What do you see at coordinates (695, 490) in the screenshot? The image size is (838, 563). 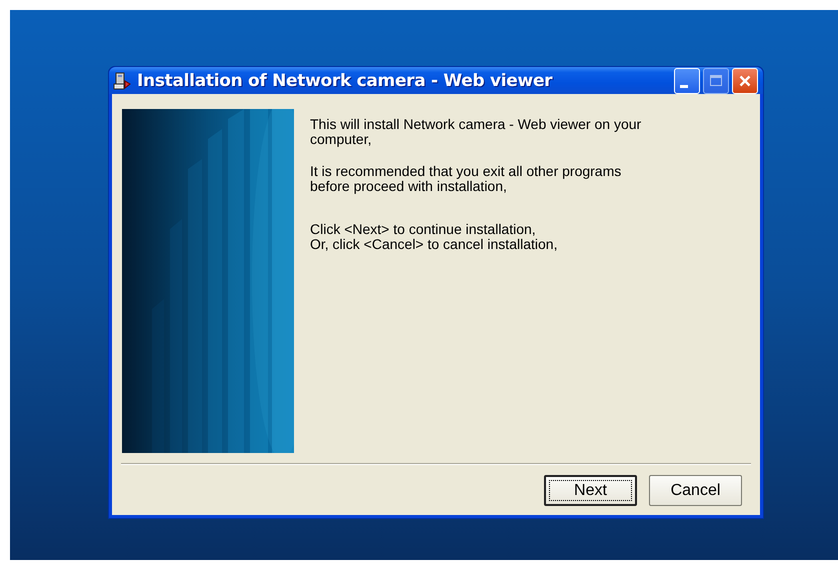 I see `cancel-button: Cancel` at bounding box center [695, 490].